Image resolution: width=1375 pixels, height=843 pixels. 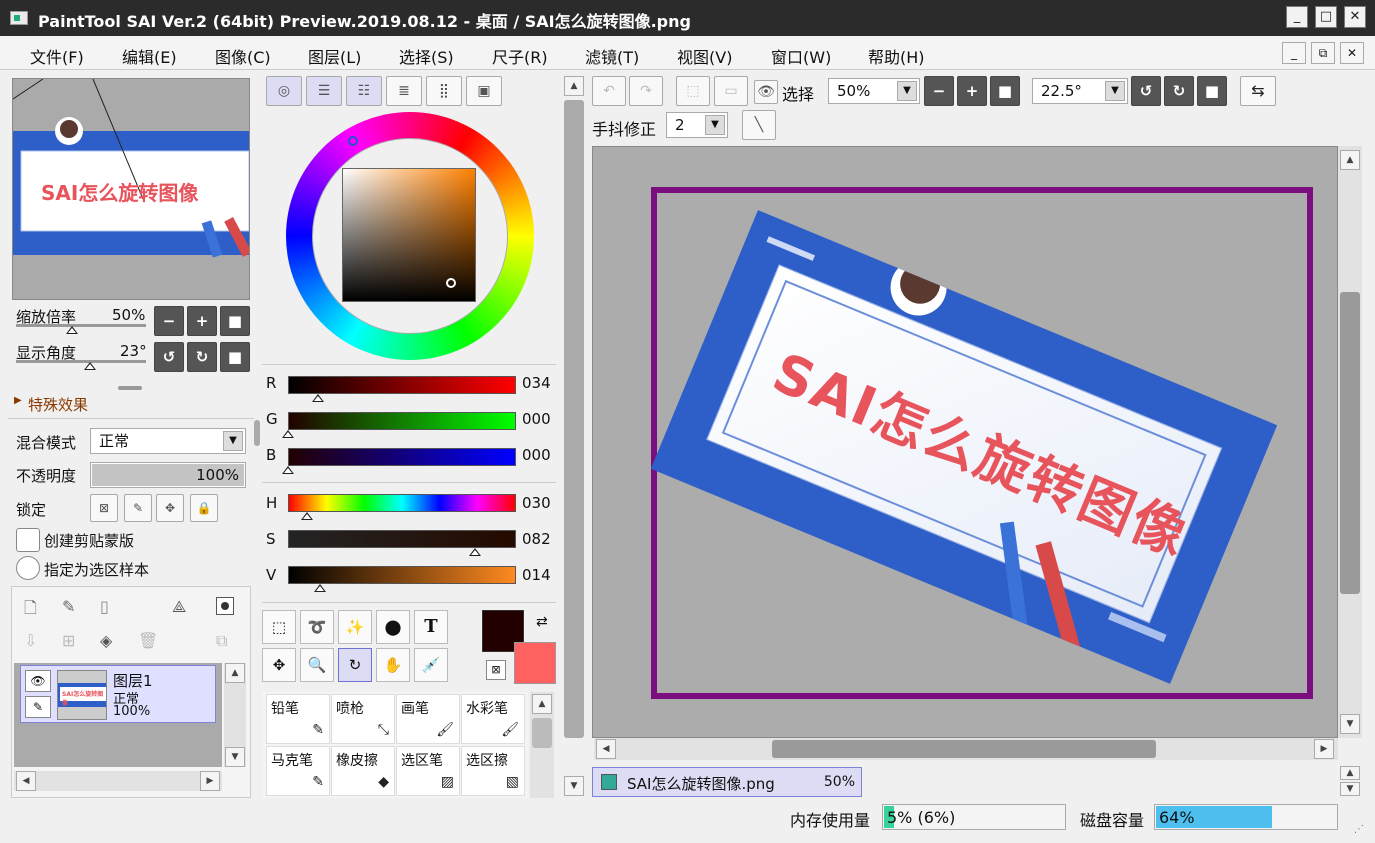 What do you see at coordinates (28, 568) in the screenshot?
I see `selection-sample-checkbox` at bounding box center [28, 568].